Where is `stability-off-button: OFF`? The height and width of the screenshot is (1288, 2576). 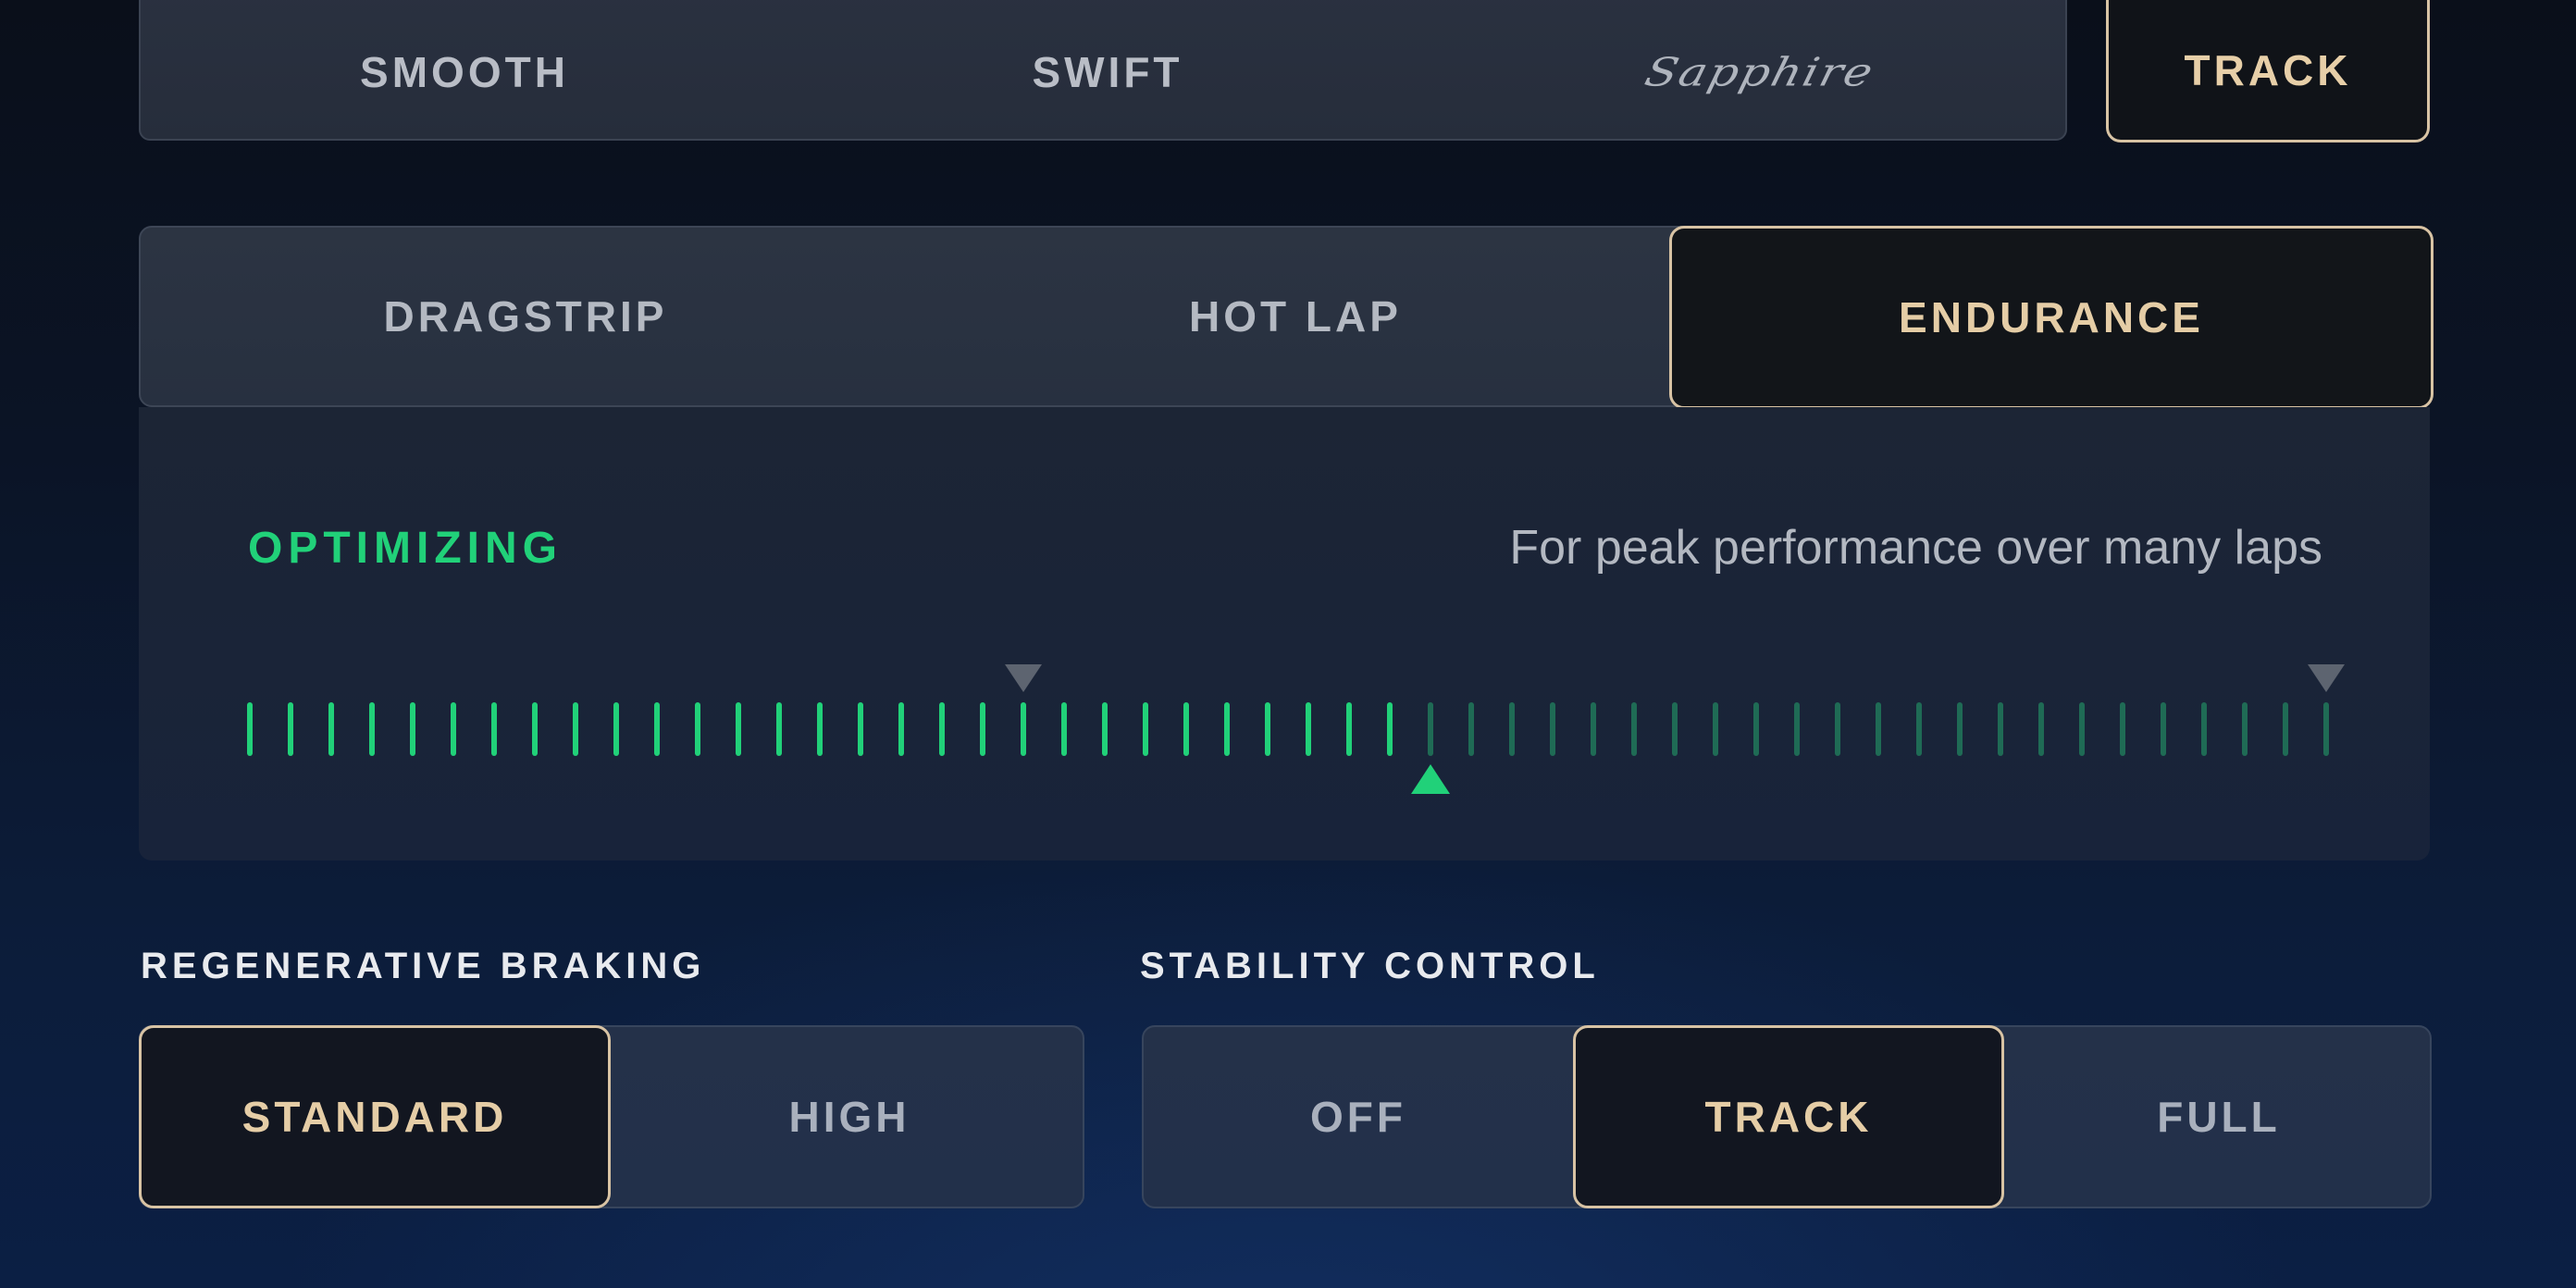 stability-off-button: OFF is located at coordinates (1359, 1117).